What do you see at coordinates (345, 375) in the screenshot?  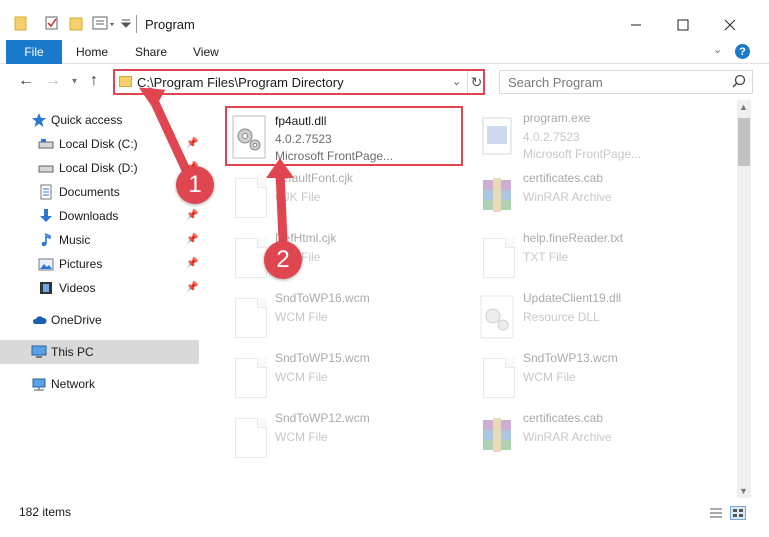 I see `file-item-sndtowp15-wcm: SndToWP15.wcm WCM File` at bounding box center [345, 375].